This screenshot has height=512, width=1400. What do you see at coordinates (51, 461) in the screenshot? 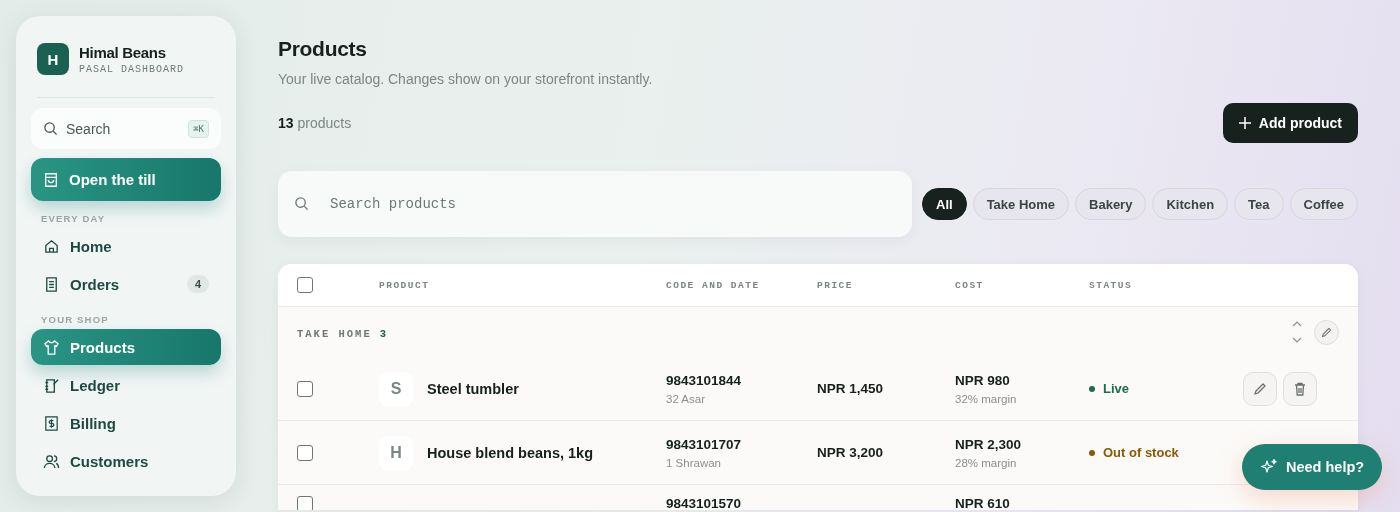
I see `customers-icon` at bounding box center [51, 461].